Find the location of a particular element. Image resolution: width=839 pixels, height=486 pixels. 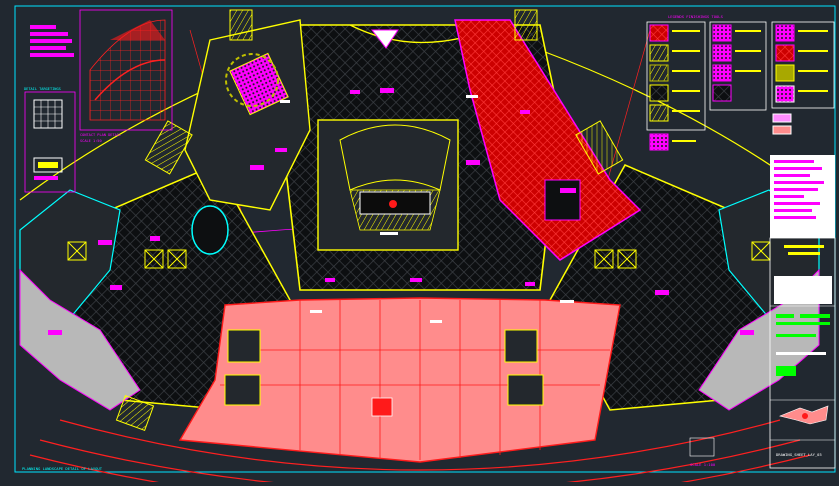

service-core-right is located at coordinates (521, 346).